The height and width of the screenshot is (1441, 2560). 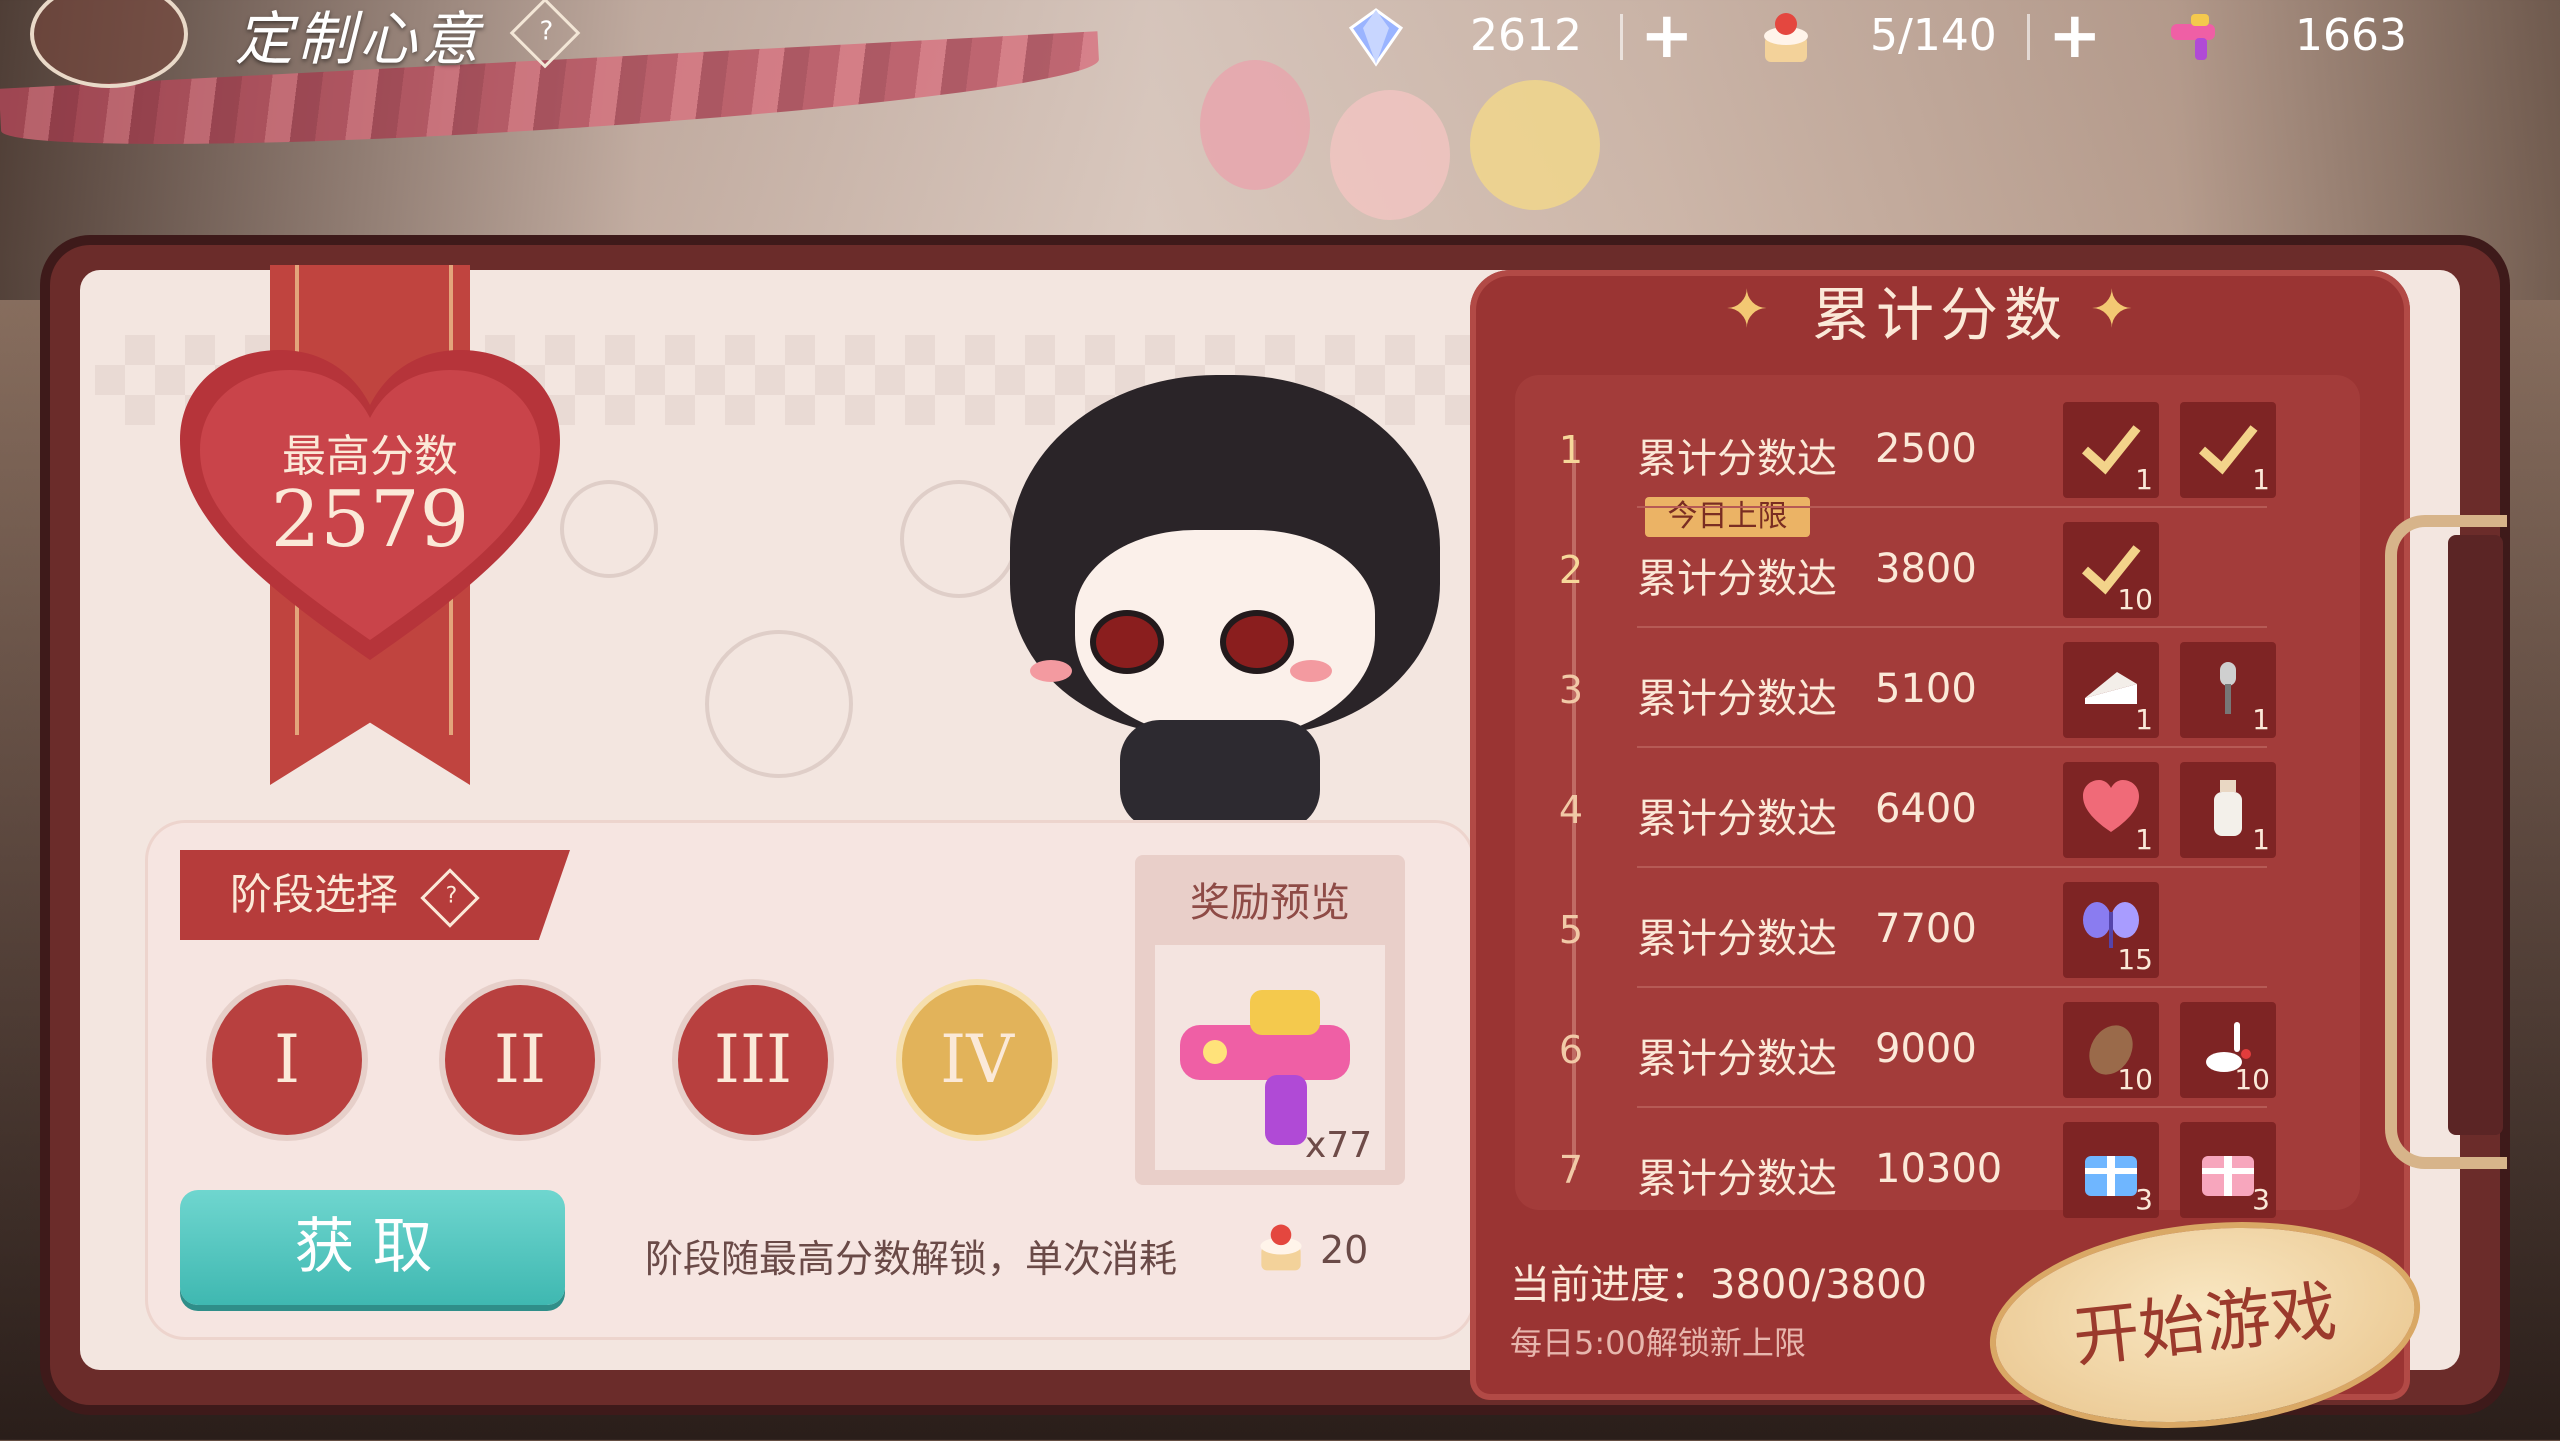 What do you see at coordinates (370, 520) in the screenshot?
I see `best-score-value: 2579` at bounding box center [370, 520].